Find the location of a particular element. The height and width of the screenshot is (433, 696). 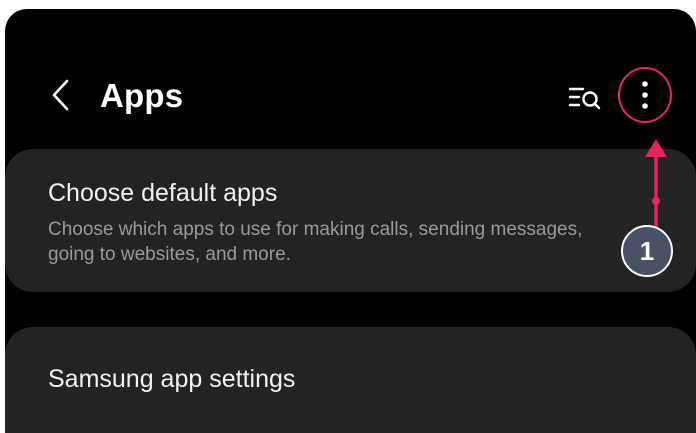

search-button is located at coordinates (586, 98).